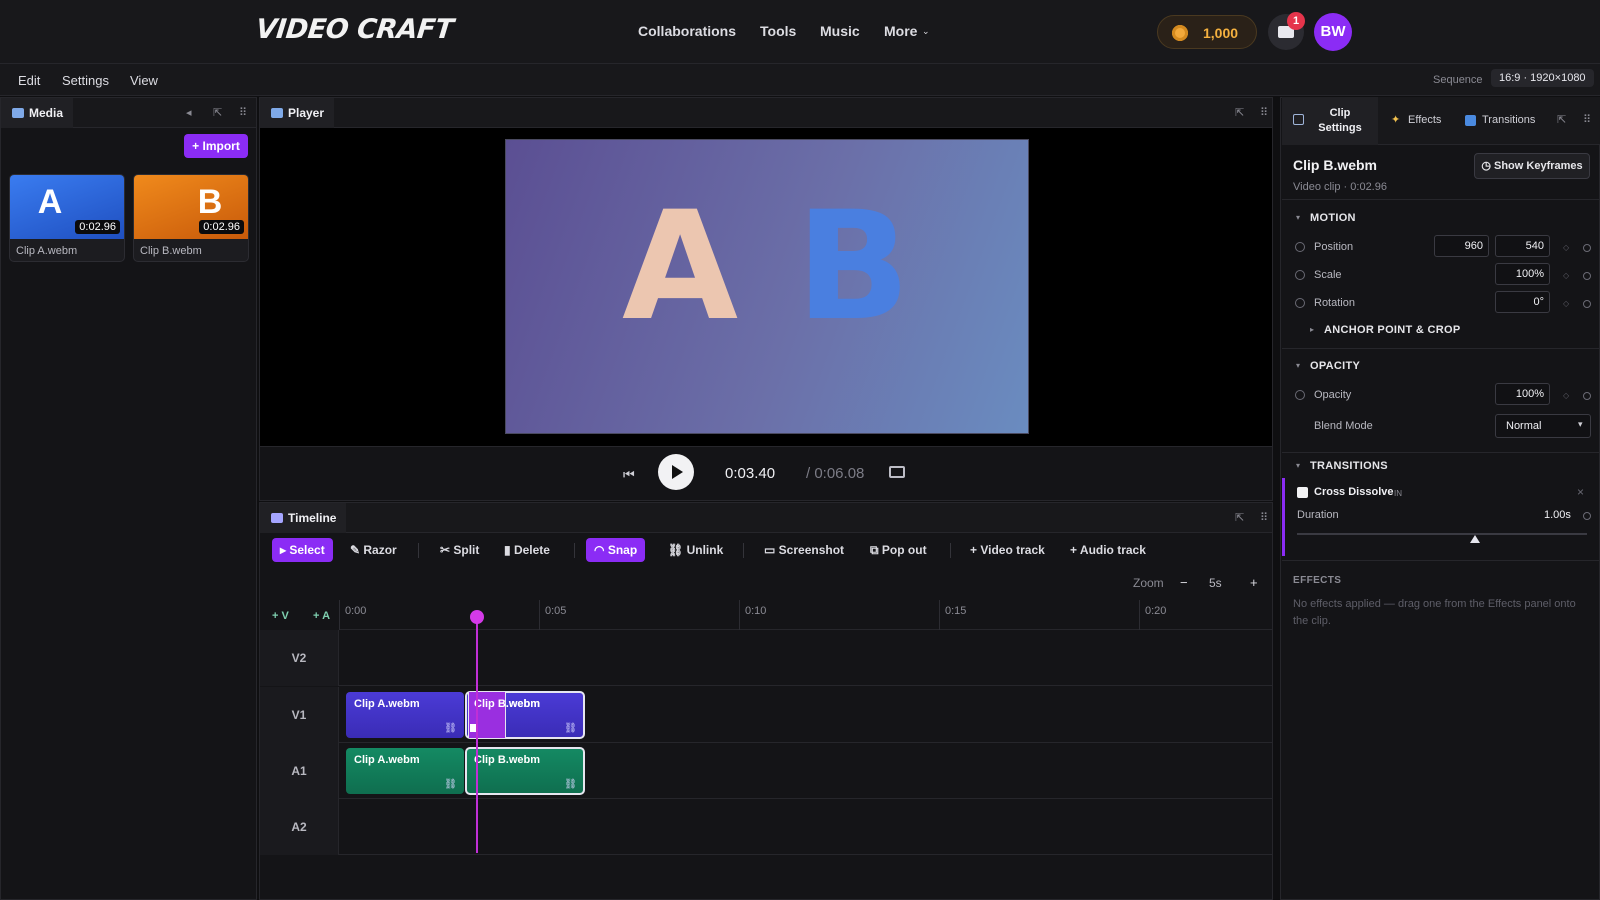 The image size is (1600, 900). What do you see at coordinates (687, 31) in the screenshot?
I see `nav-collaborations: Collaborations` at bounding box center [687, 31].